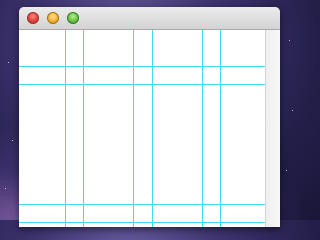  I want to click on zoom-icon, so click(73, 18).